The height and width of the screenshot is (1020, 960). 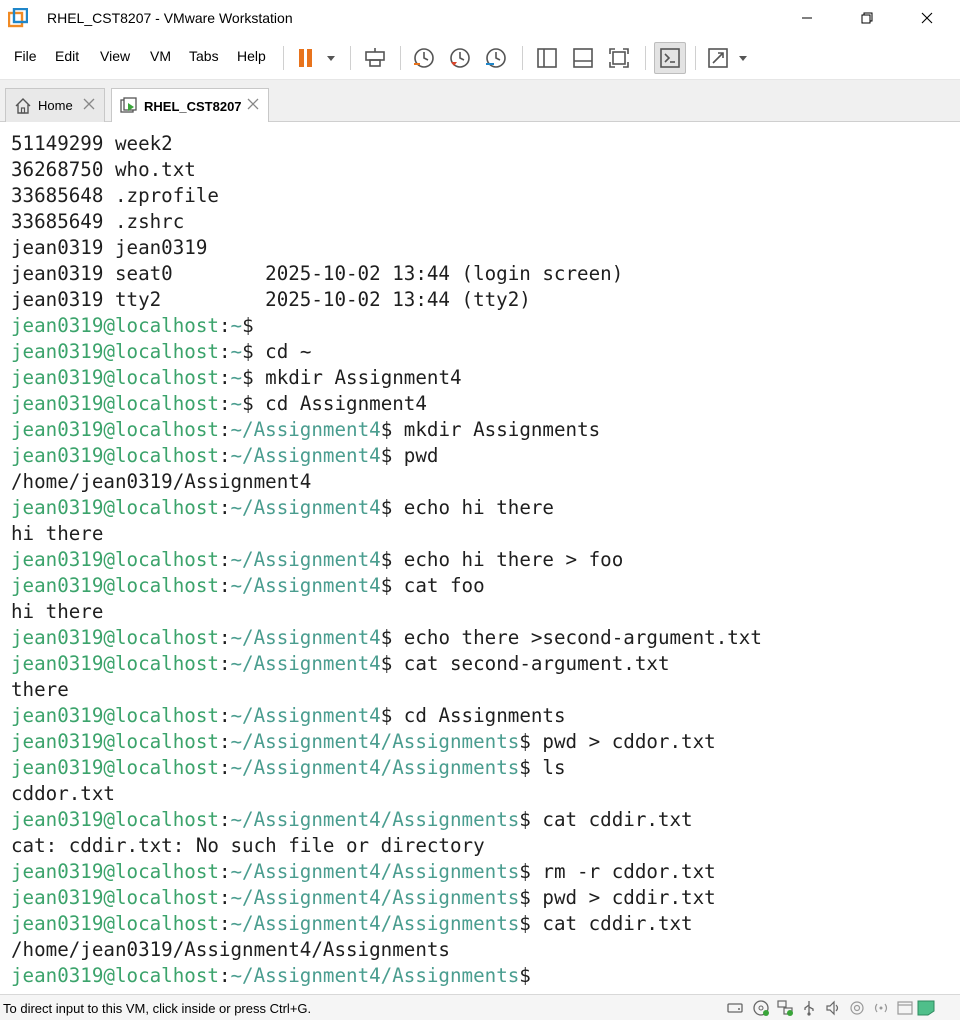 I want to click on prompt-path: ~, so click(x=236, y=351).